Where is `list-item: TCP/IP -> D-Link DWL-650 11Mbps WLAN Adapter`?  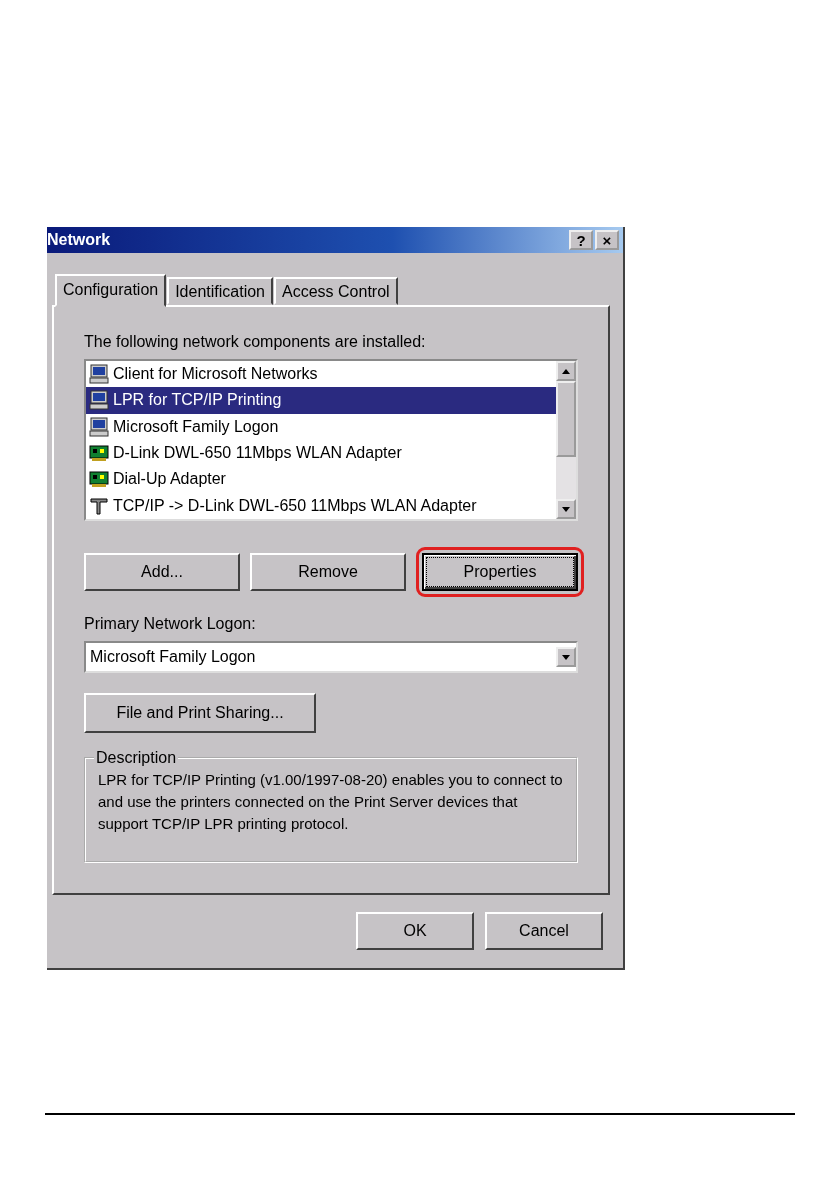
list-item: TCP/IP -> D-Link DWL-650 11Mbps WLAN Adapter is located at coordinates (321, 505).